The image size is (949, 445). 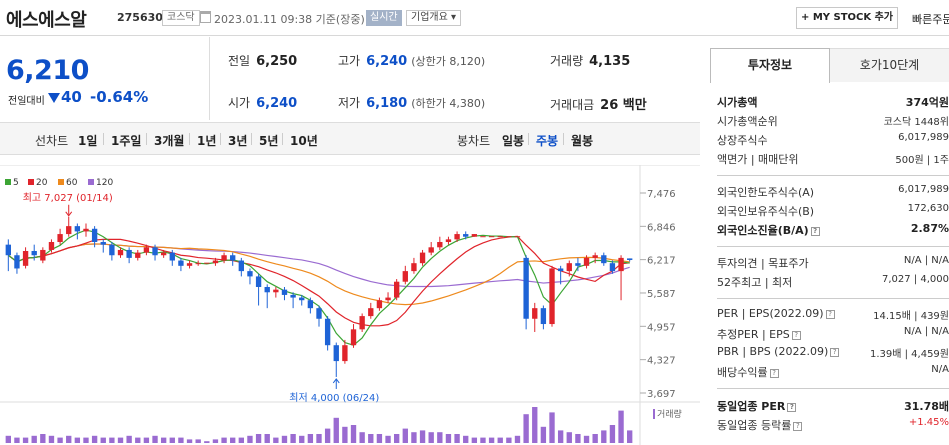 What do you see at coordinates (433, 18) in the screenshot?
I see `company-overview-dropdown: 기업개요 ▾` at bounding box center [433, 18].